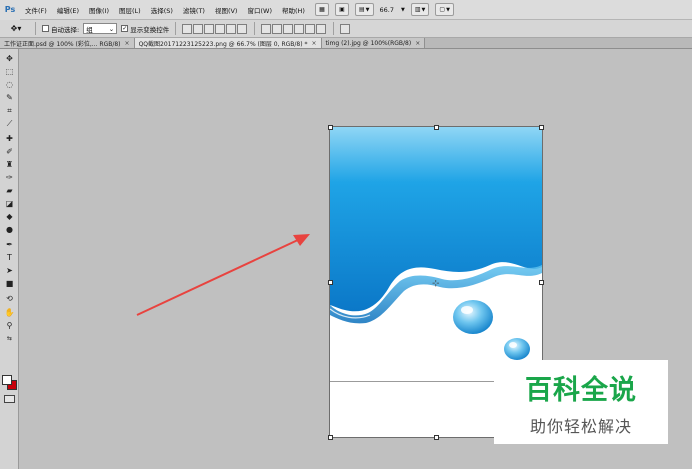 The height and width of the screenshot is (469, 692). What do you see at coordinates (9, 110) in the screenshot?
I see `crop-tool-icon: ⌗` at bounding box center [9, 110].